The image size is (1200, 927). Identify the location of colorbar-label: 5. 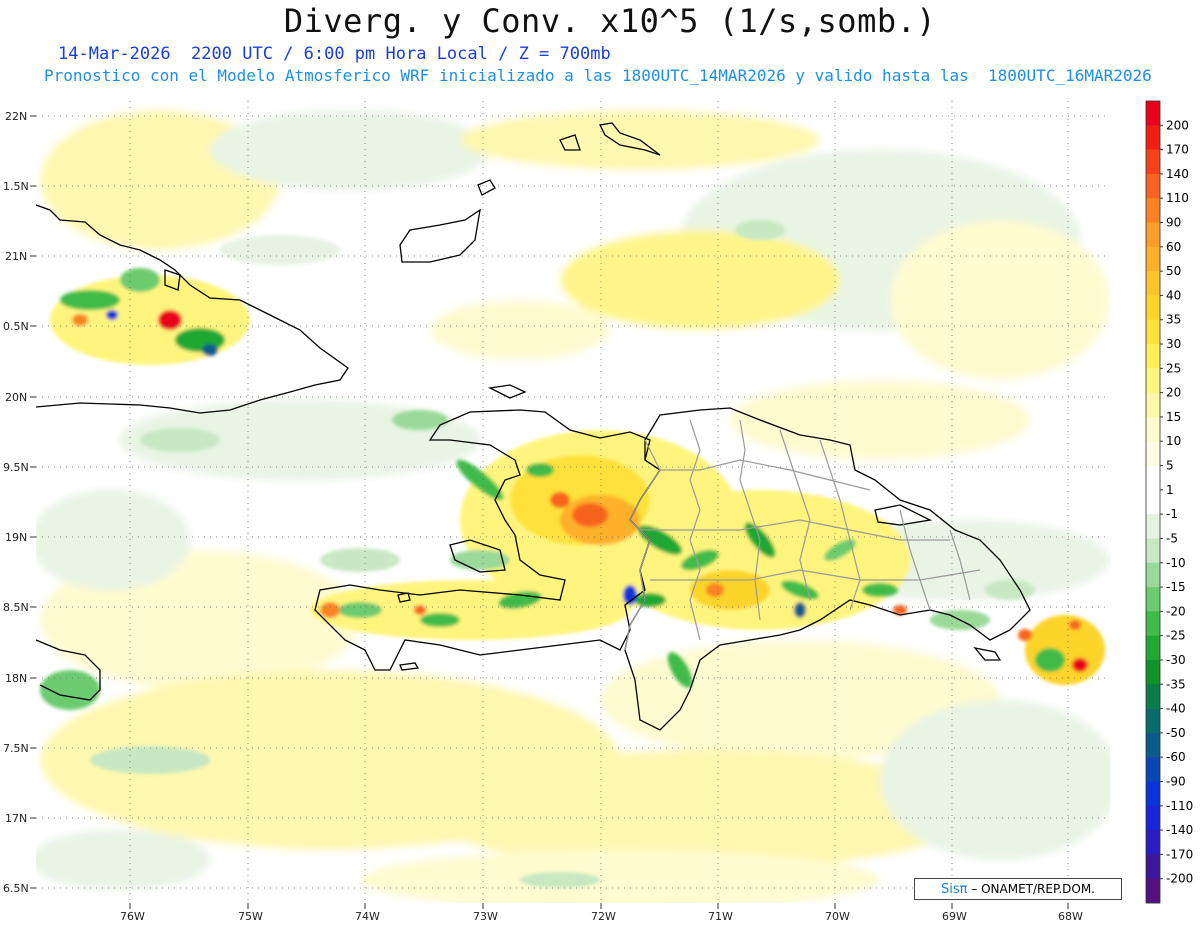
(1170, 466).